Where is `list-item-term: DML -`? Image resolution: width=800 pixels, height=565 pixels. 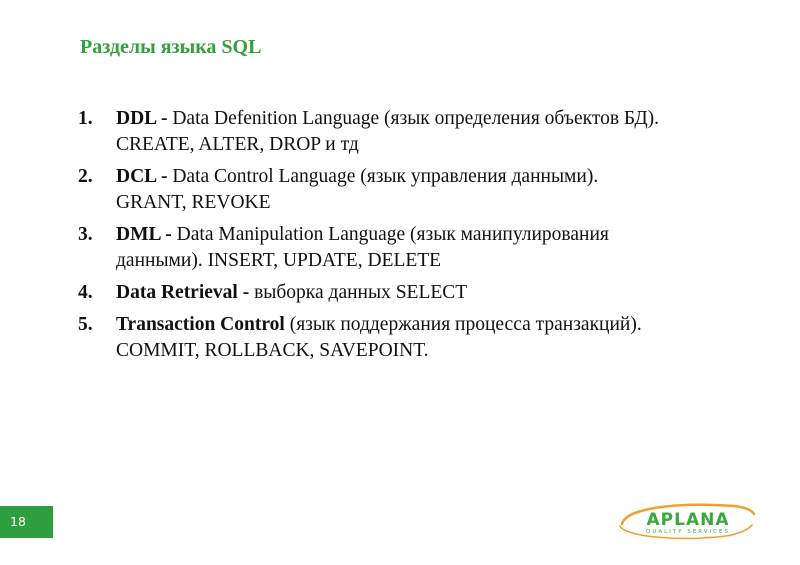 list-item-term: DML - is located at coordinates (144, 234).